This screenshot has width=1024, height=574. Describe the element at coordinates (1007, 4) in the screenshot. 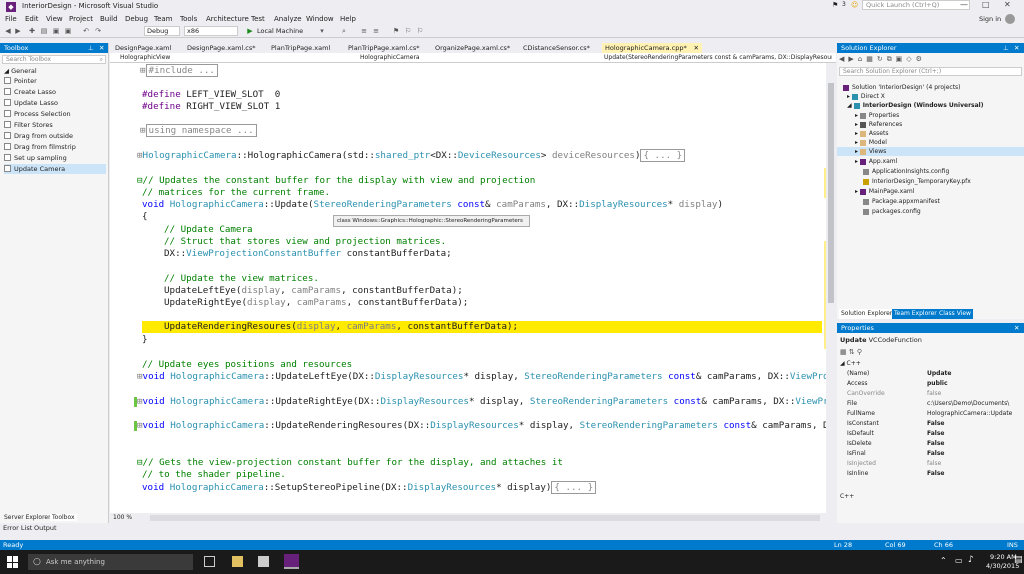

I see `close-icon: ✕` at that location.